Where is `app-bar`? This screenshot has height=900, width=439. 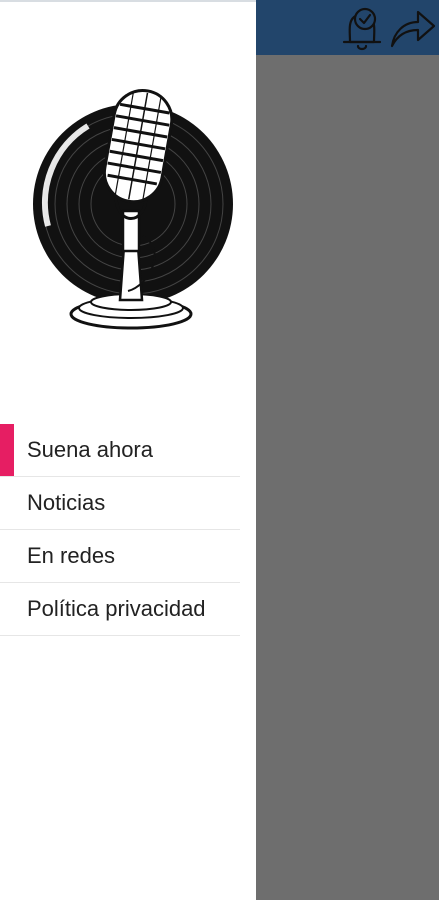
app-bar is located at coordinates (347, 27).